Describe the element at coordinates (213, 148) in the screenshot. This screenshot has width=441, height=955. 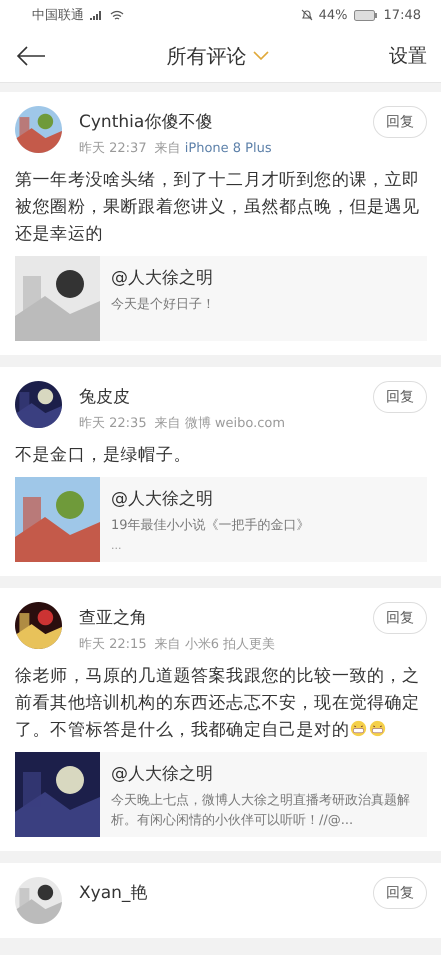
I see `source-info: 来自 iPhone 8 Plus` at that location.